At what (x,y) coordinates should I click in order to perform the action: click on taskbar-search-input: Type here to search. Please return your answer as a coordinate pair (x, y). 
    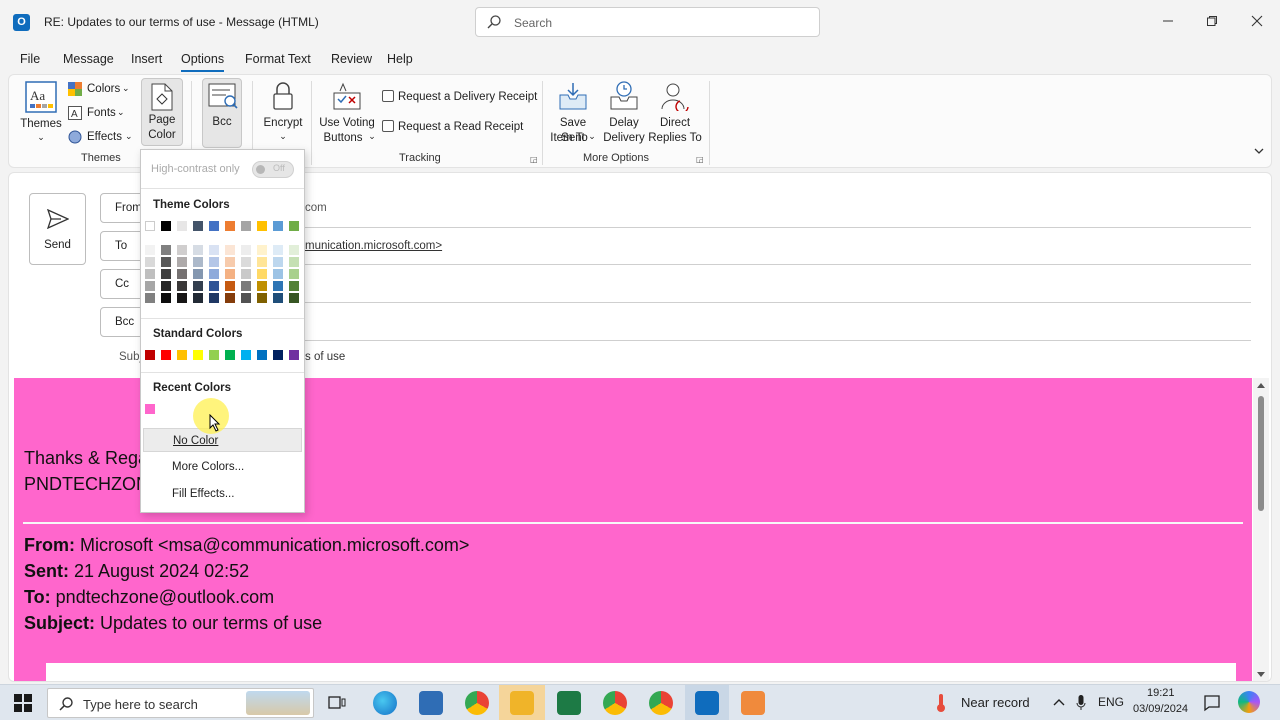
    Looking at the image, I should click on (180, 703).